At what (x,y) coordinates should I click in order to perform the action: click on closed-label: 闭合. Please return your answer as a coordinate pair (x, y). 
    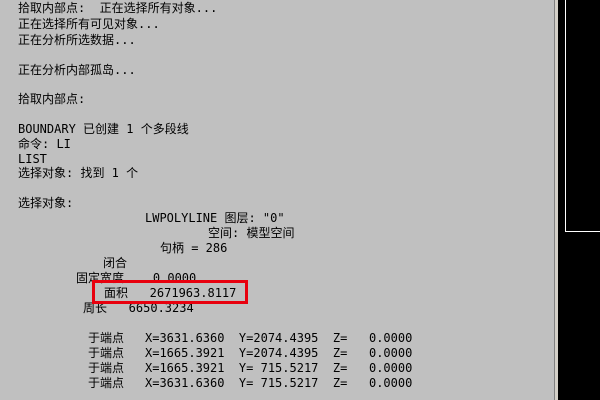
    Looking at the image, I should click on (115, 263).